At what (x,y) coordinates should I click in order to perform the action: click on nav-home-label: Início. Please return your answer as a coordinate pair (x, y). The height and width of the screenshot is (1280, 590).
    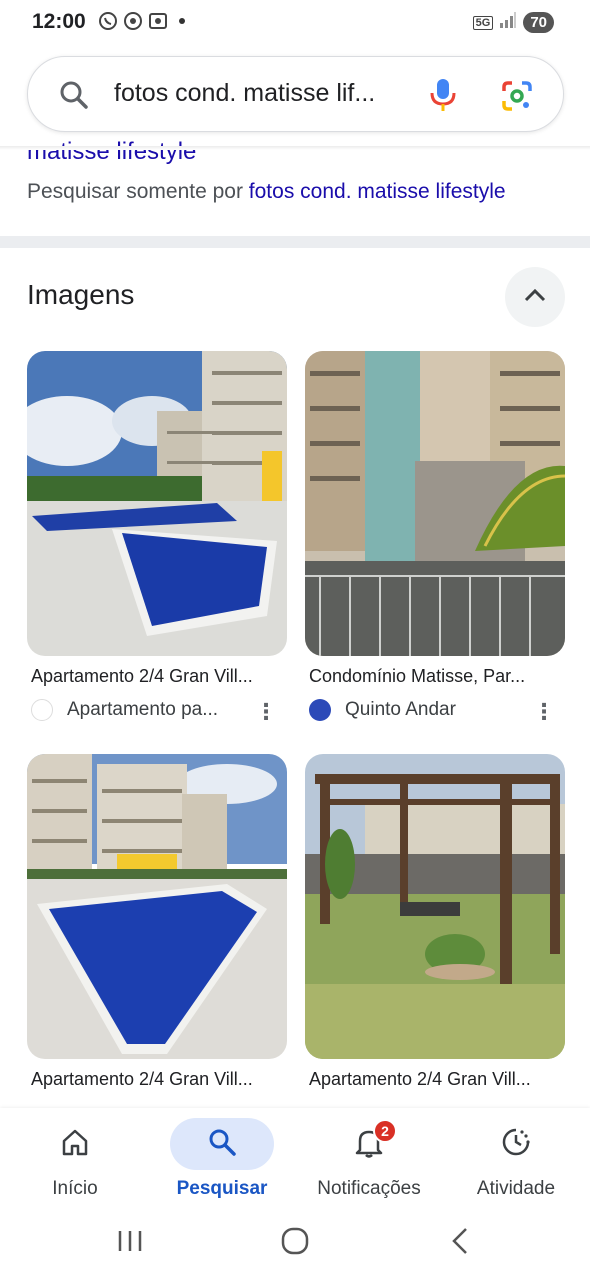
    Looking at the image, I should click on (75, 1188).